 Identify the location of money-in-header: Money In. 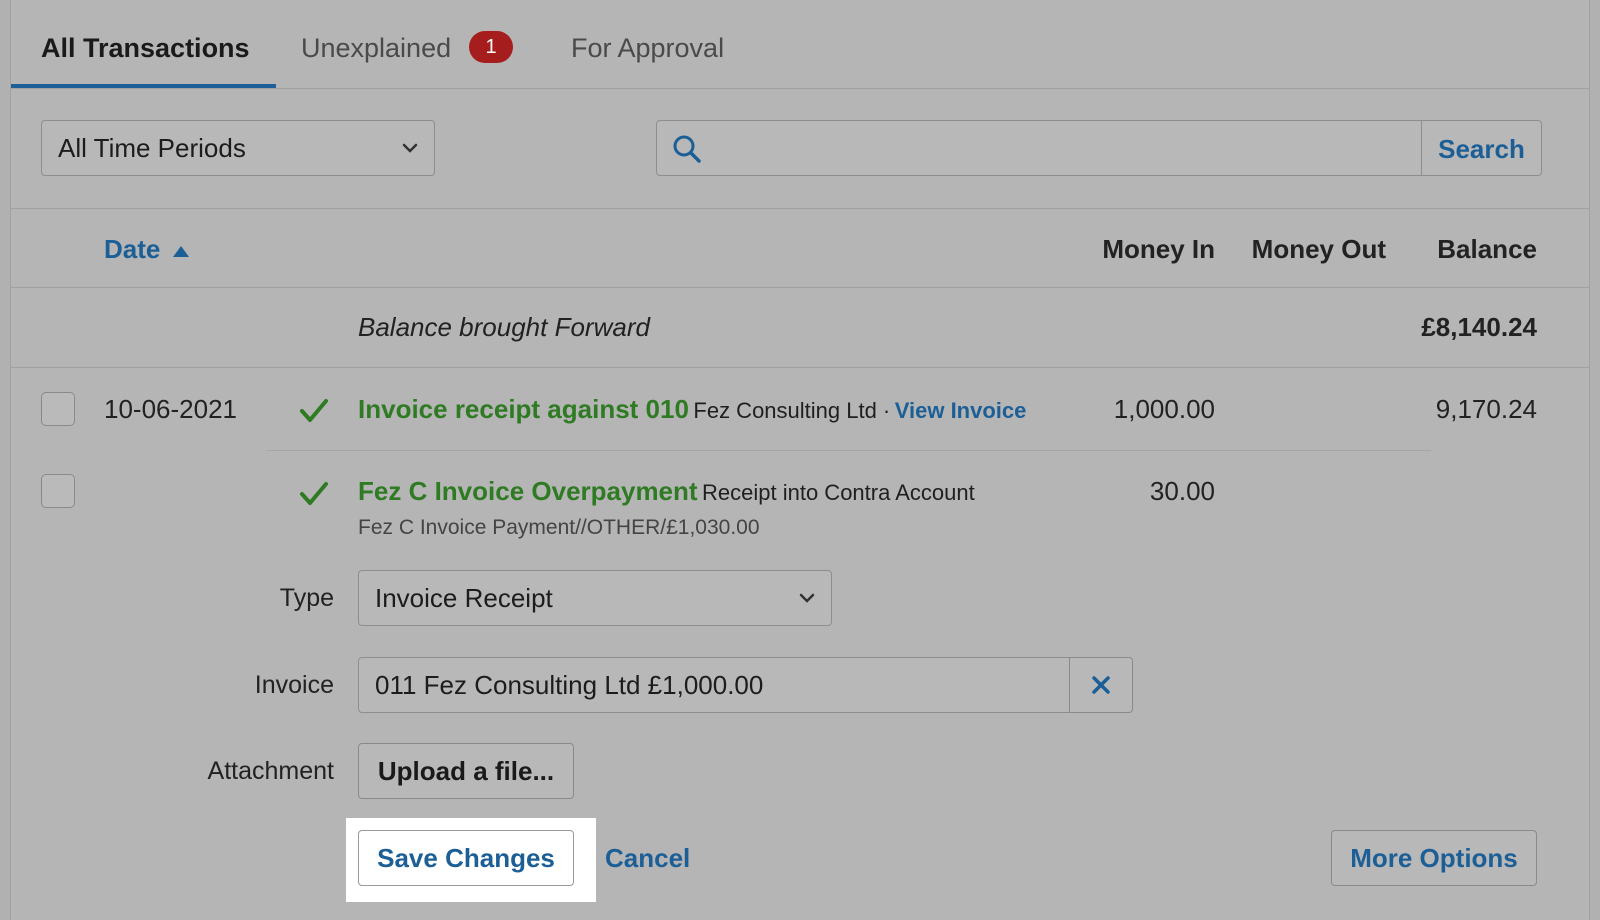
(1158, 249).